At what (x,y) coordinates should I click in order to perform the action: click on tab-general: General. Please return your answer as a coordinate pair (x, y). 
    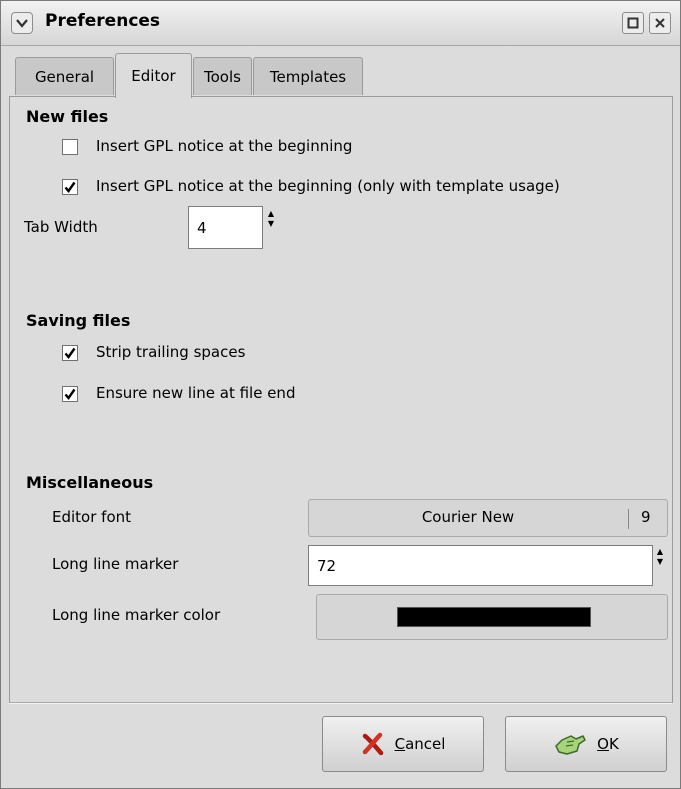
    Looking at the image, I should click on (64, 76).